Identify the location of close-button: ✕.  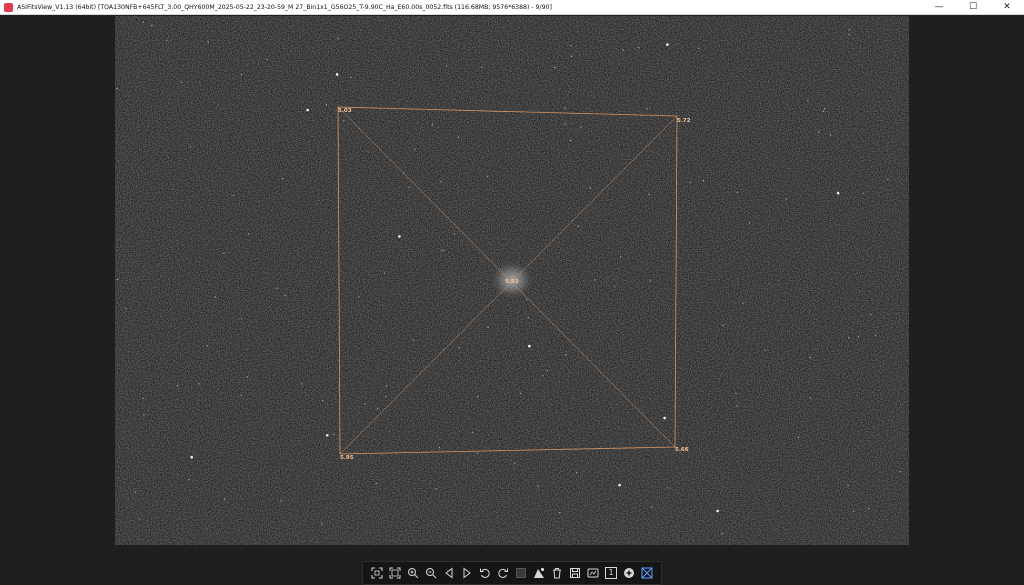
(1007, 7).